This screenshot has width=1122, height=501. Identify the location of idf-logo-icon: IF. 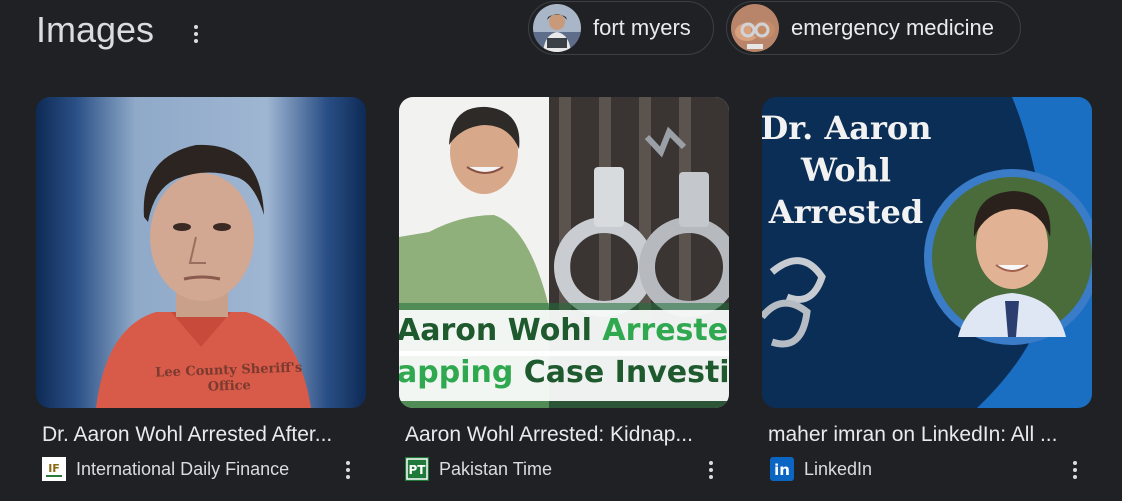
(54, 469).